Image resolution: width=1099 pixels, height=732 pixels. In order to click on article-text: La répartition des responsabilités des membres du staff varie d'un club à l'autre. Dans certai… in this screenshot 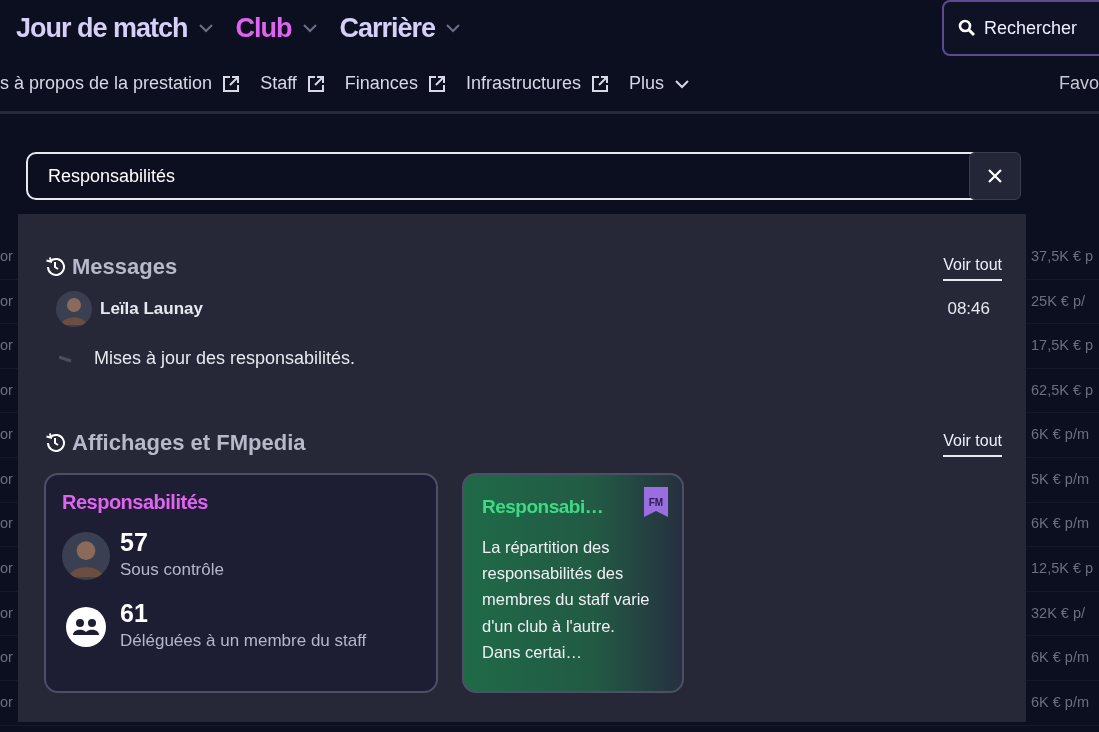, I will do `click(566, 600)`.